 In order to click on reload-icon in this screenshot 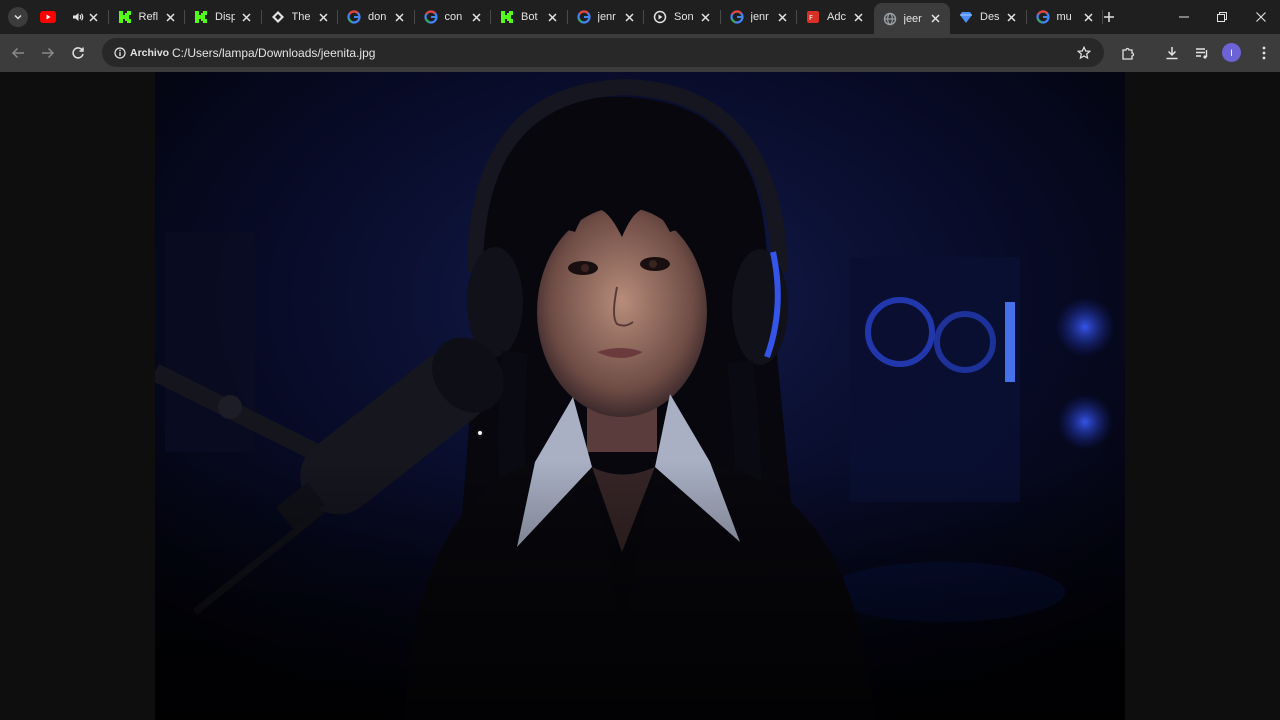, I will do `click(78, 53)`.